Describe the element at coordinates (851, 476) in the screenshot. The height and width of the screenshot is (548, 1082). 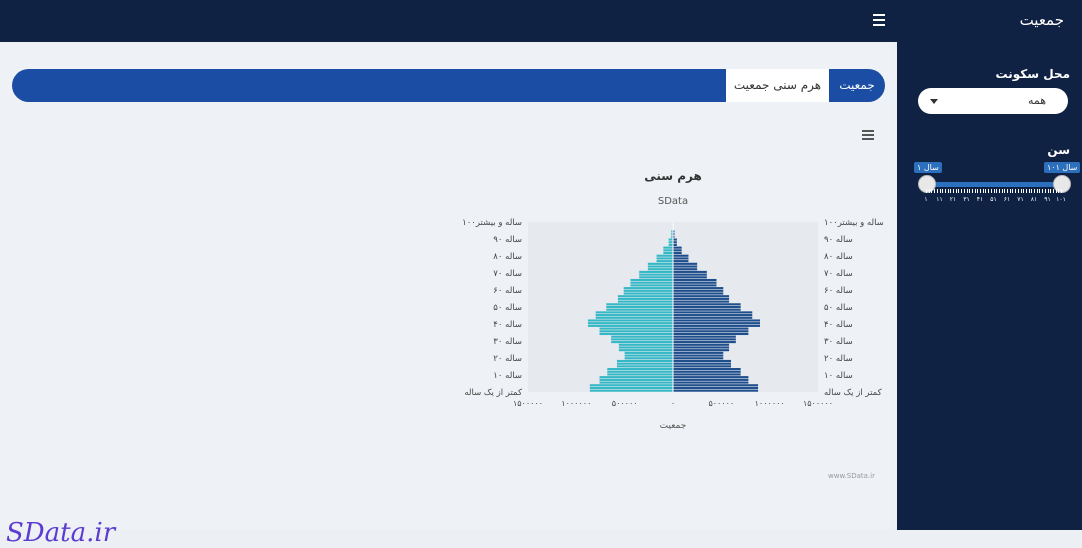
I see `chart-credit: www.SData.ir` at that location.